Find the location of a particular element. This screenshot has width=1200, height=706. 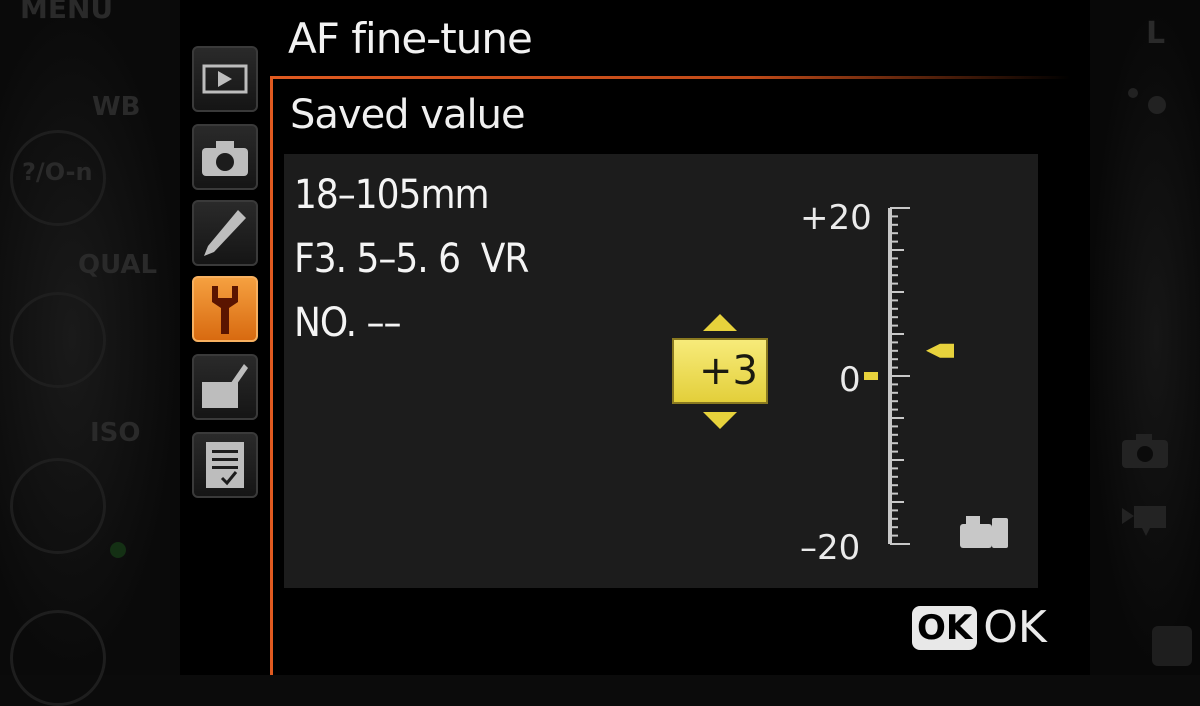

fine-tune-value: +3 is located at coordinates (720, 371).